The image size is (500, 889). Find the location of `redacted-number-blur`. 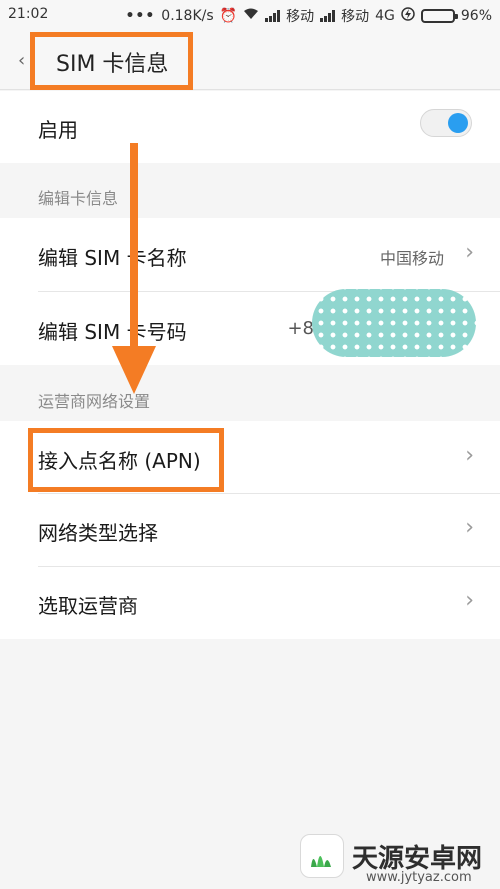

redacted-number-blur is located at coordinates (394, 323).